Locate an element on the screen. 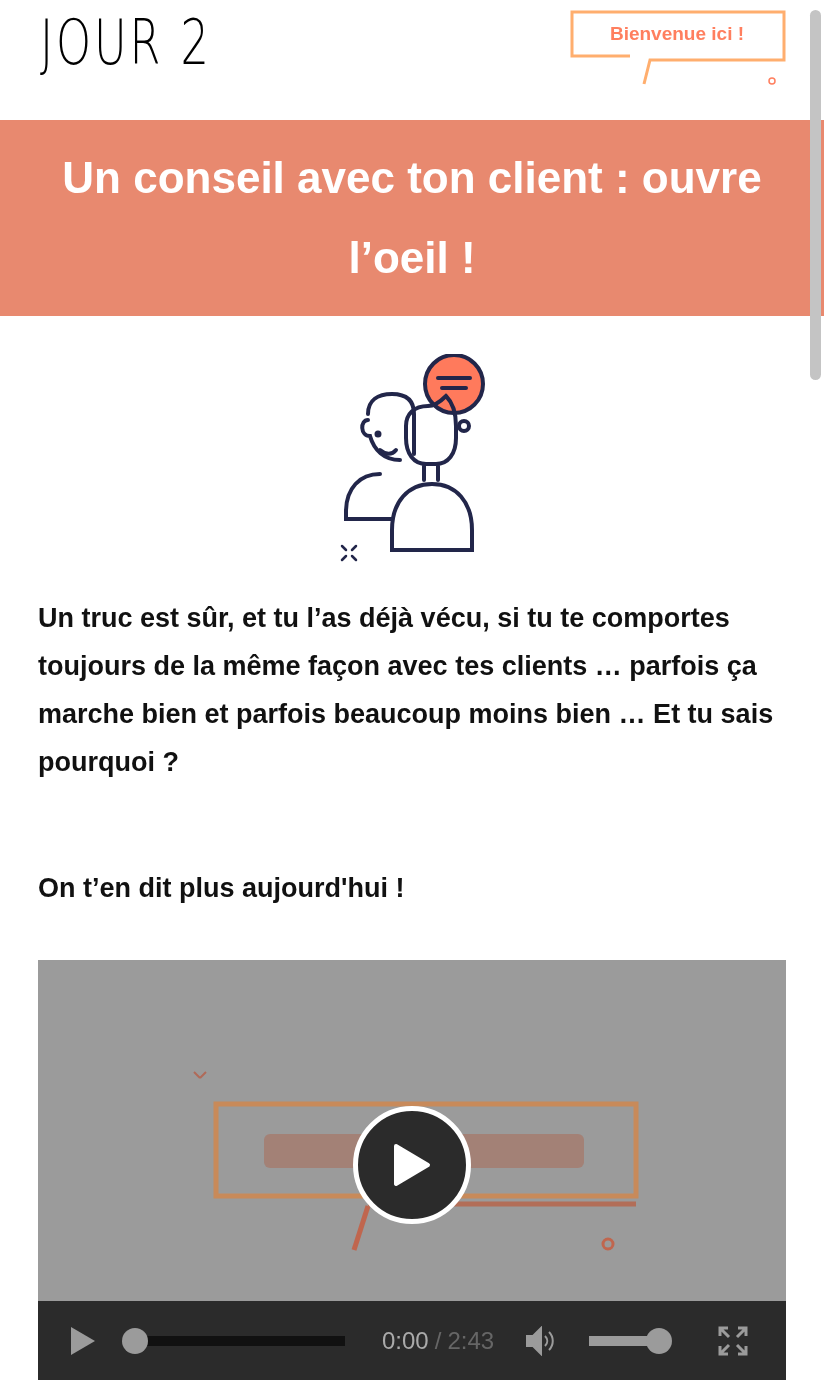  fullscreen-icon is located at coordinates (733, 1341).